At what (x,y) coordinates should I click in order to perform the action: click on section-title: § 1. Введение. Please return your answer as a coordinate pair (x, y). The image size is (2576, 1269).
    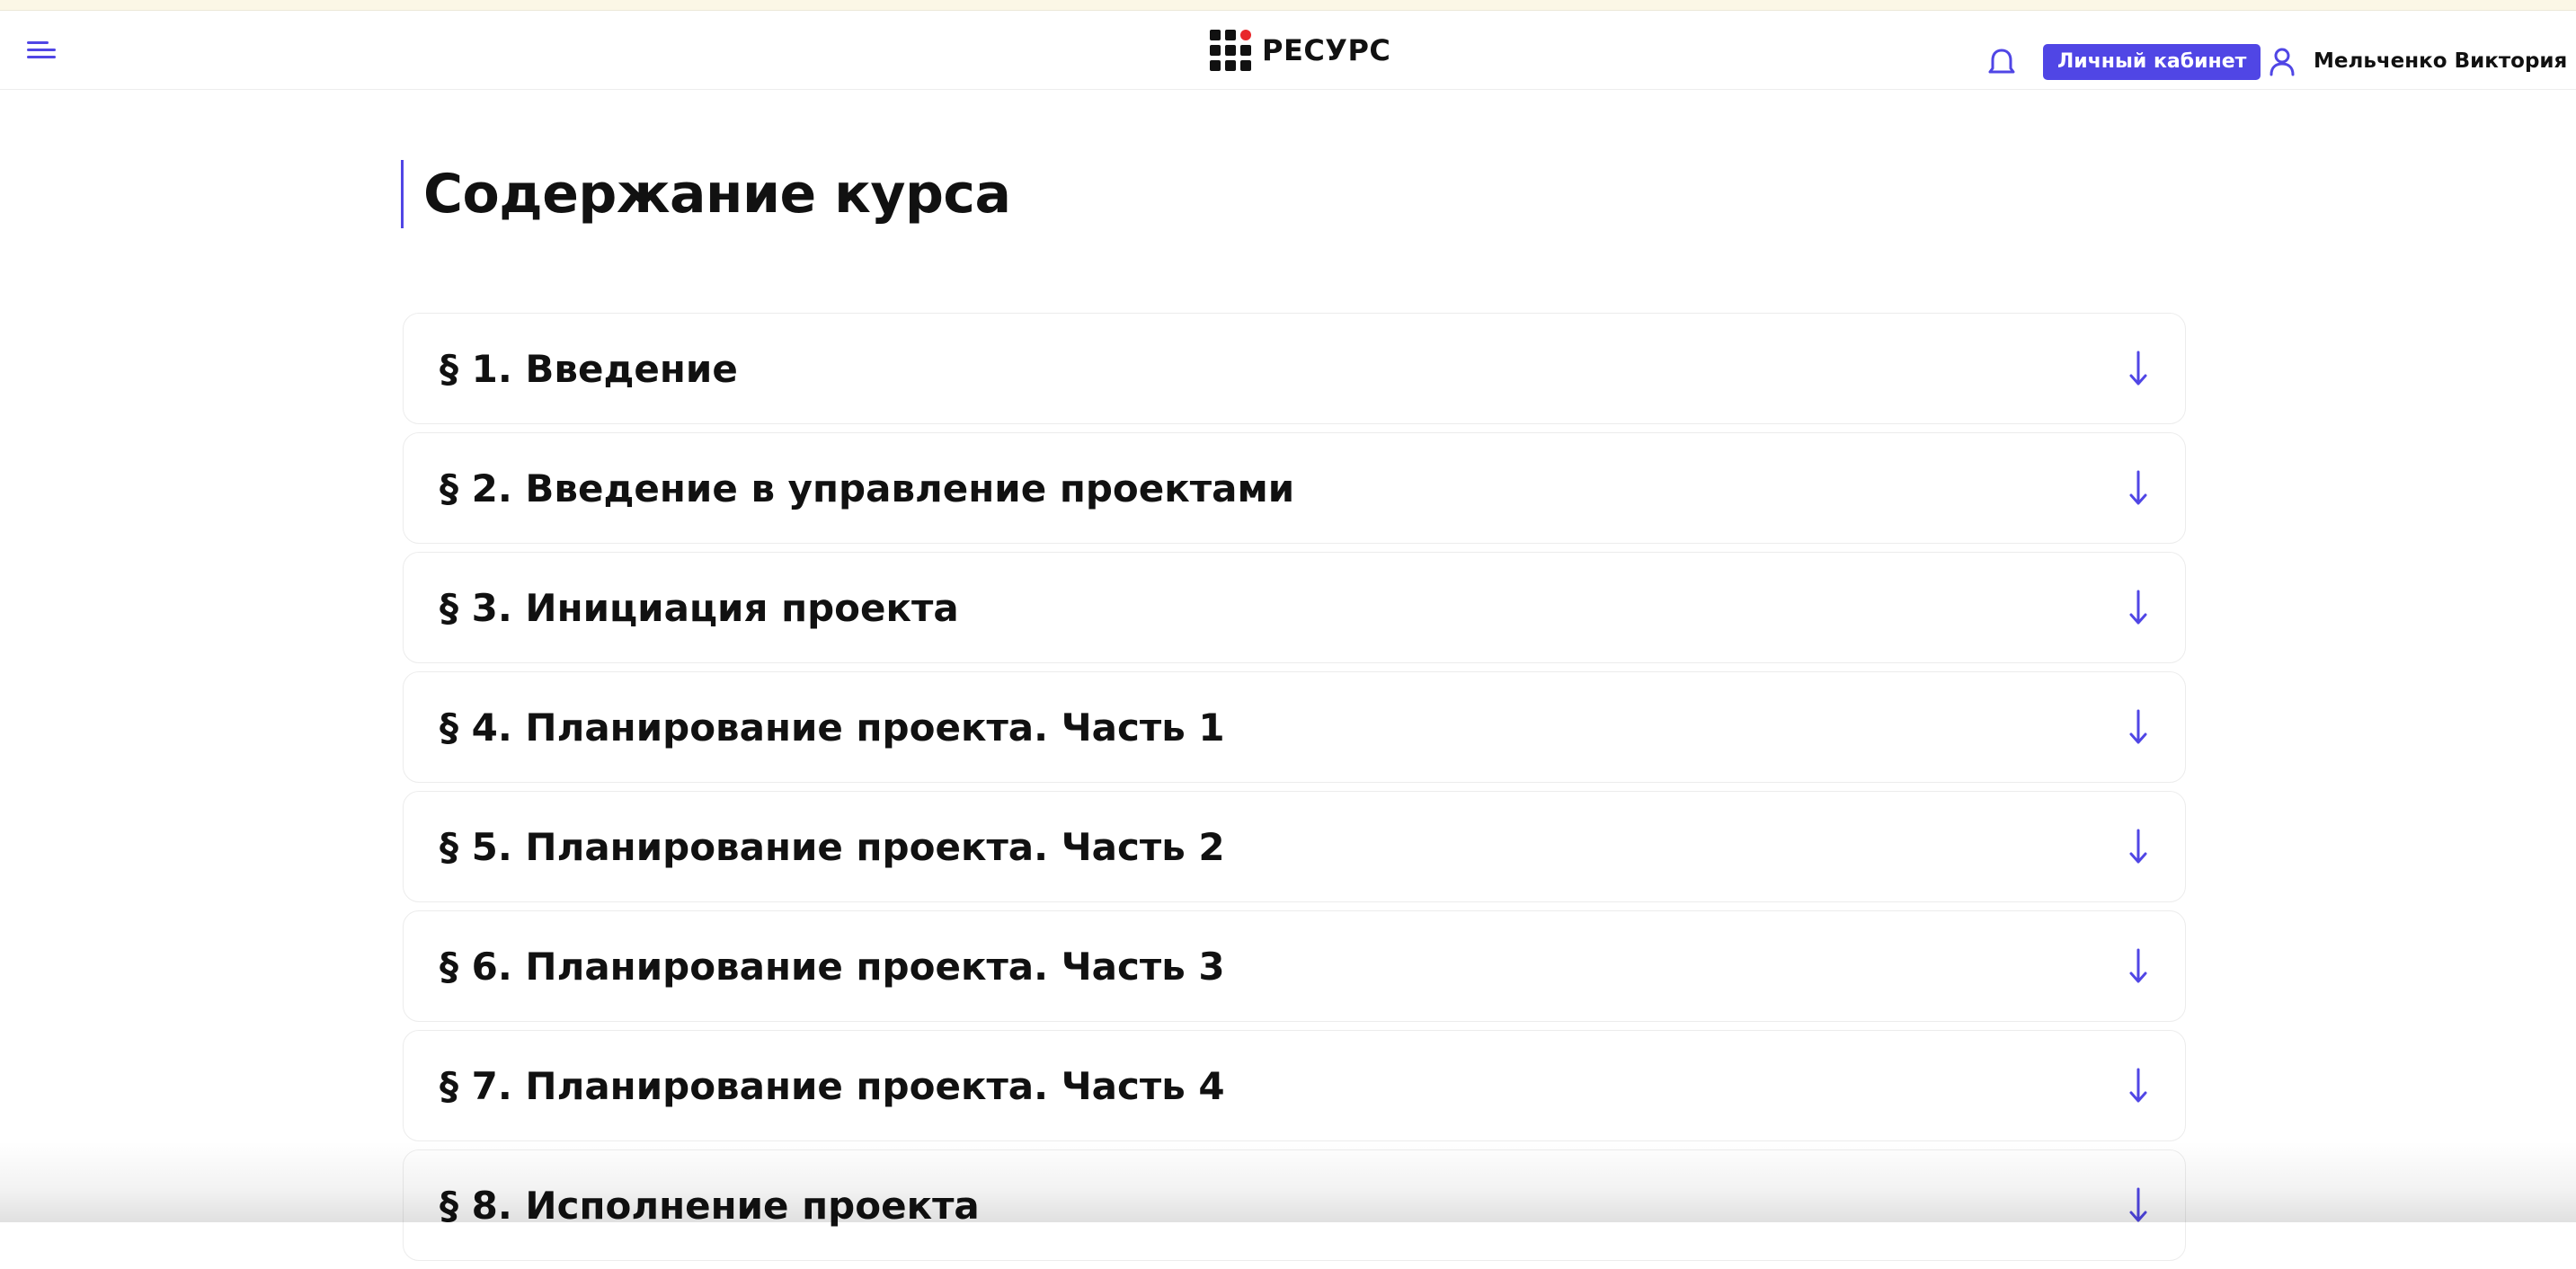
    Looking at the image, I should click on (589, 369).